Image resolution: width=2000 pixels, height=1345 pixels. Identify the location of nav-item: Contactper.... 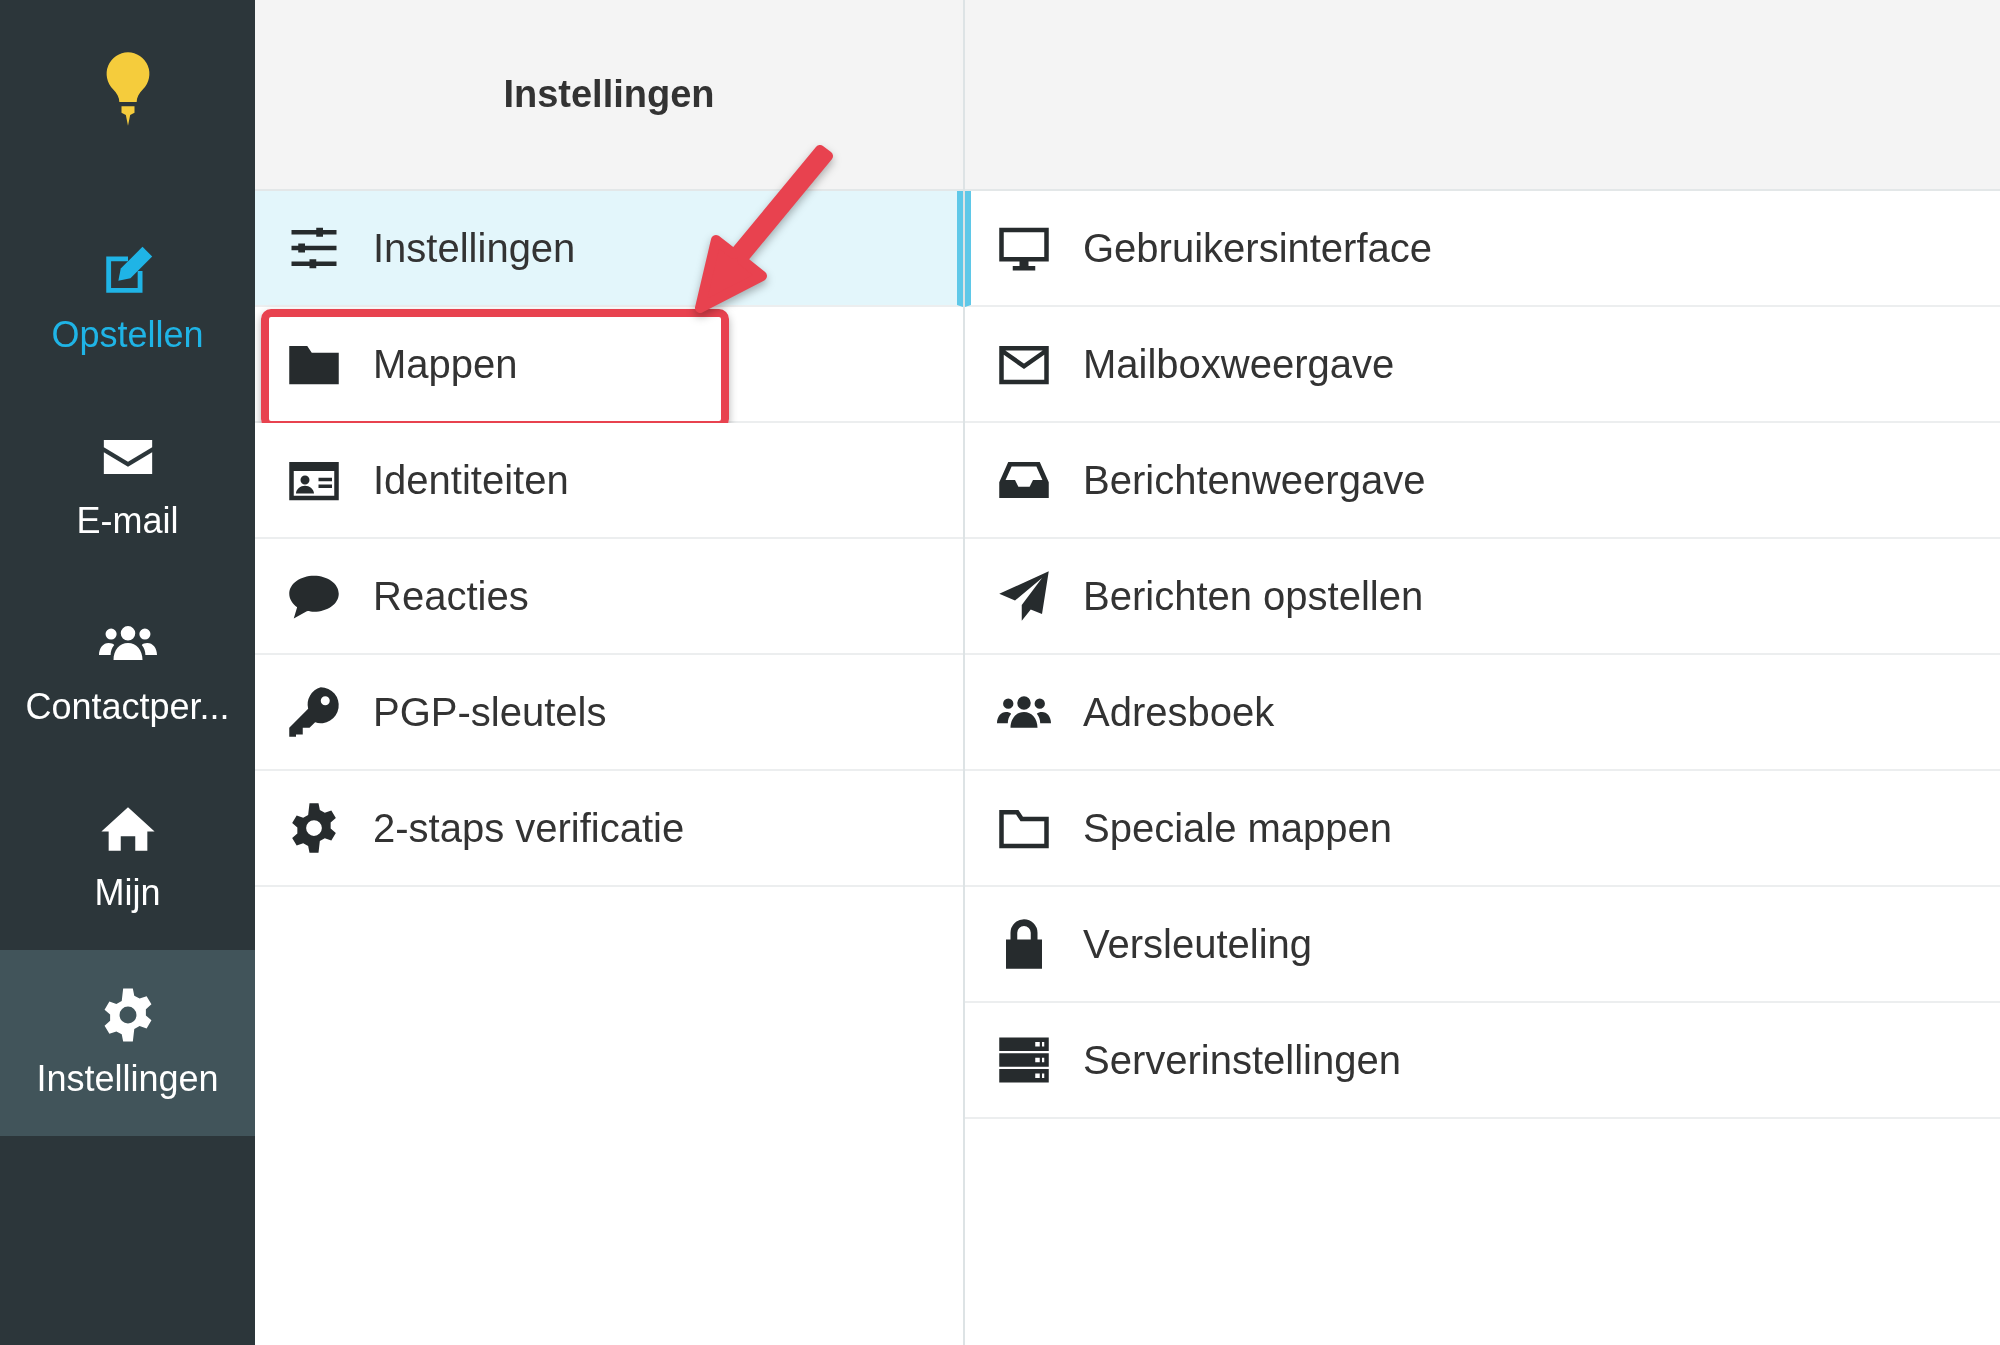
(127, 671).